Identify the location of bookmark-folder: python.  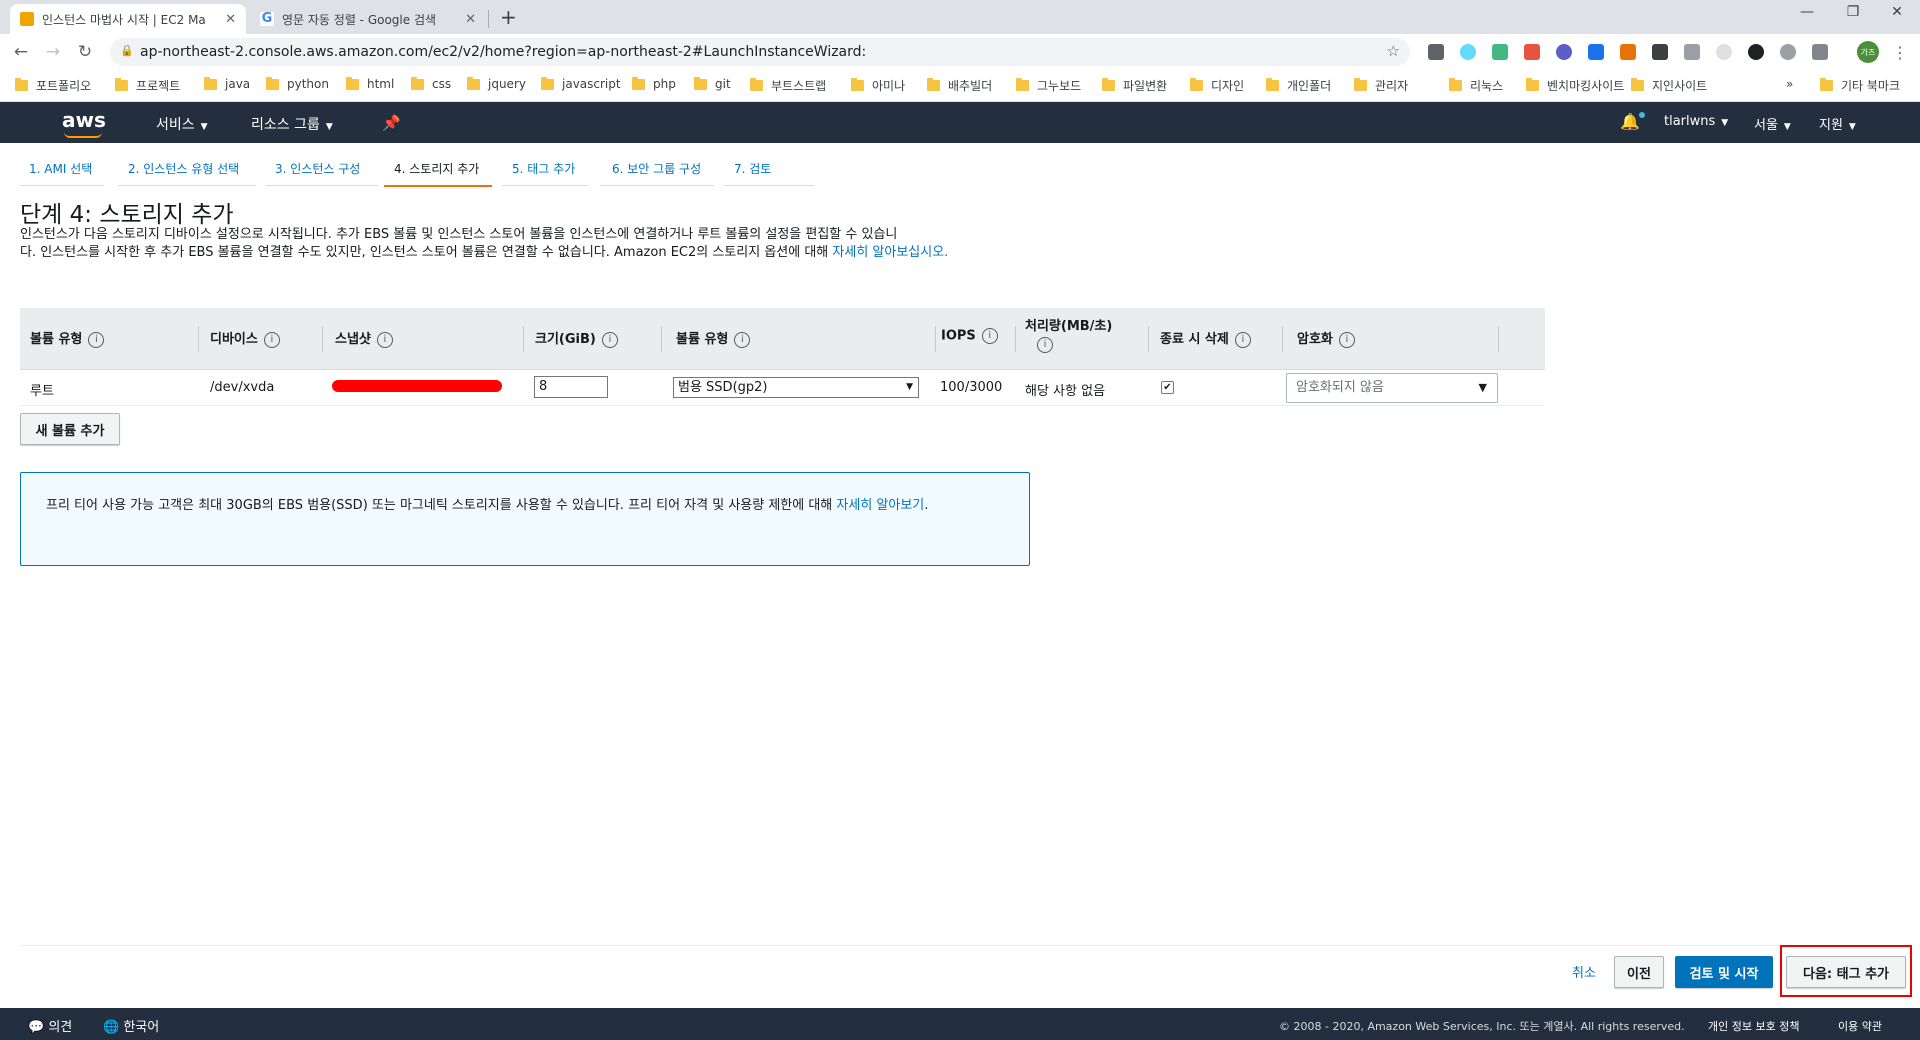
(297, 83).